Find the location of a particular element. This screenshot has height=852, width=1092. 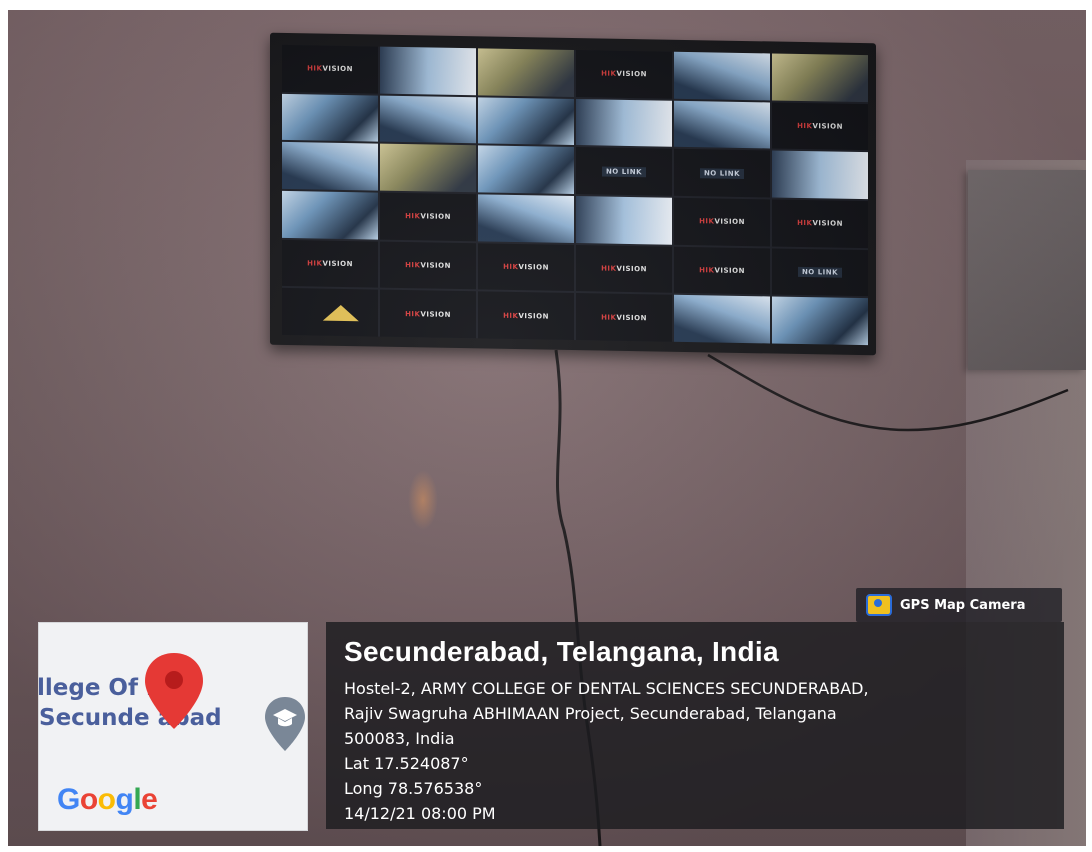

latitude: Lat 17.524087° is located at coordinates (406, 763).